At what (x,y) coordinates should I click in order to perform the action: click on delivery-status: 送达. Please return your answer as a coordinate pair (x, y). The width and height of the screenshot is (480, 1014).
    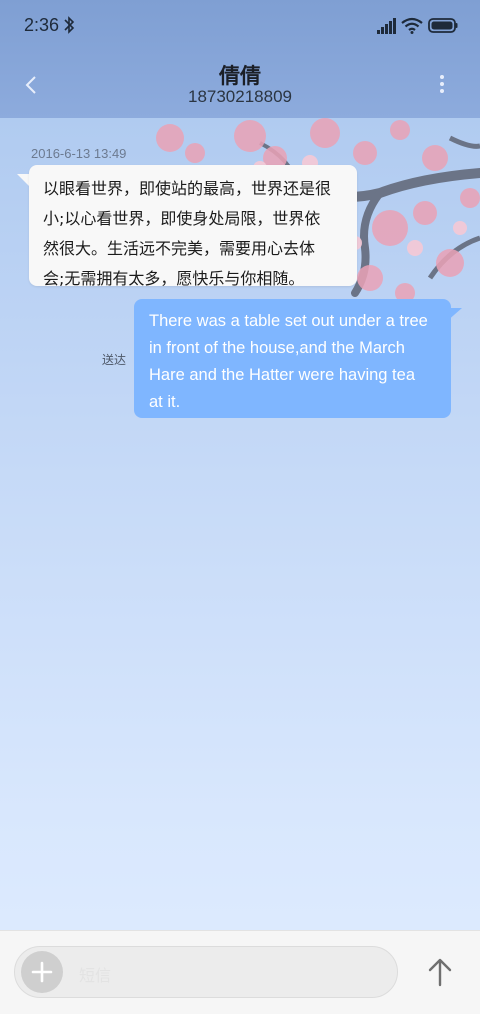
    Looking at the image, I should click on (114, 360).